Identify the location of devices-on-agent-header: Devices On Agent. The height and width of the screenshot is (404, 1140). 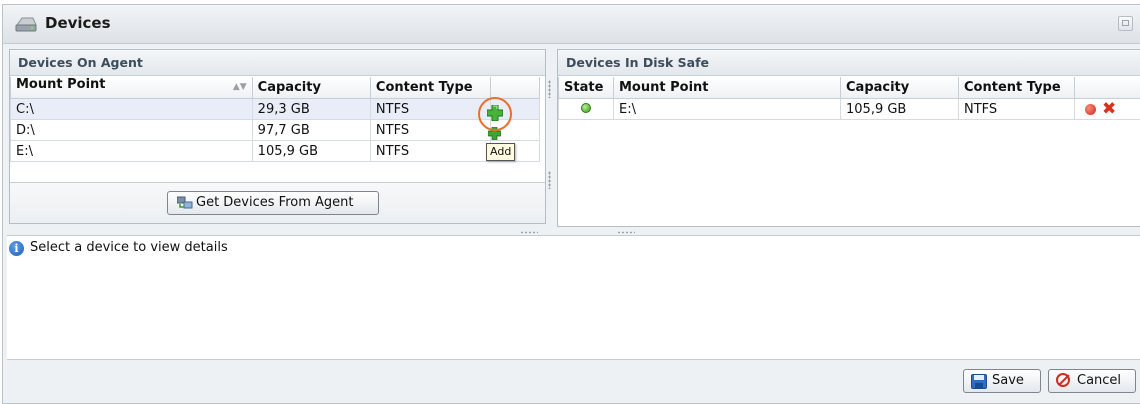
(277, 63).